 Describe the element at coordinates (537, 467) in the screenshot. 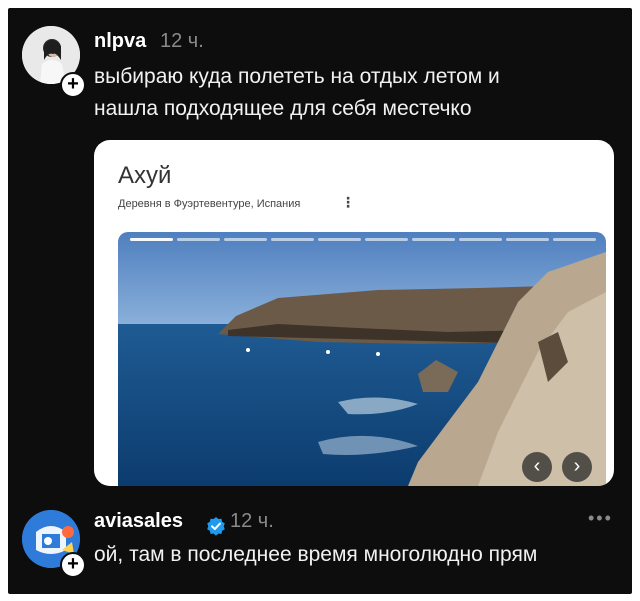

I see `previous-photo-button: ‹` at that location.